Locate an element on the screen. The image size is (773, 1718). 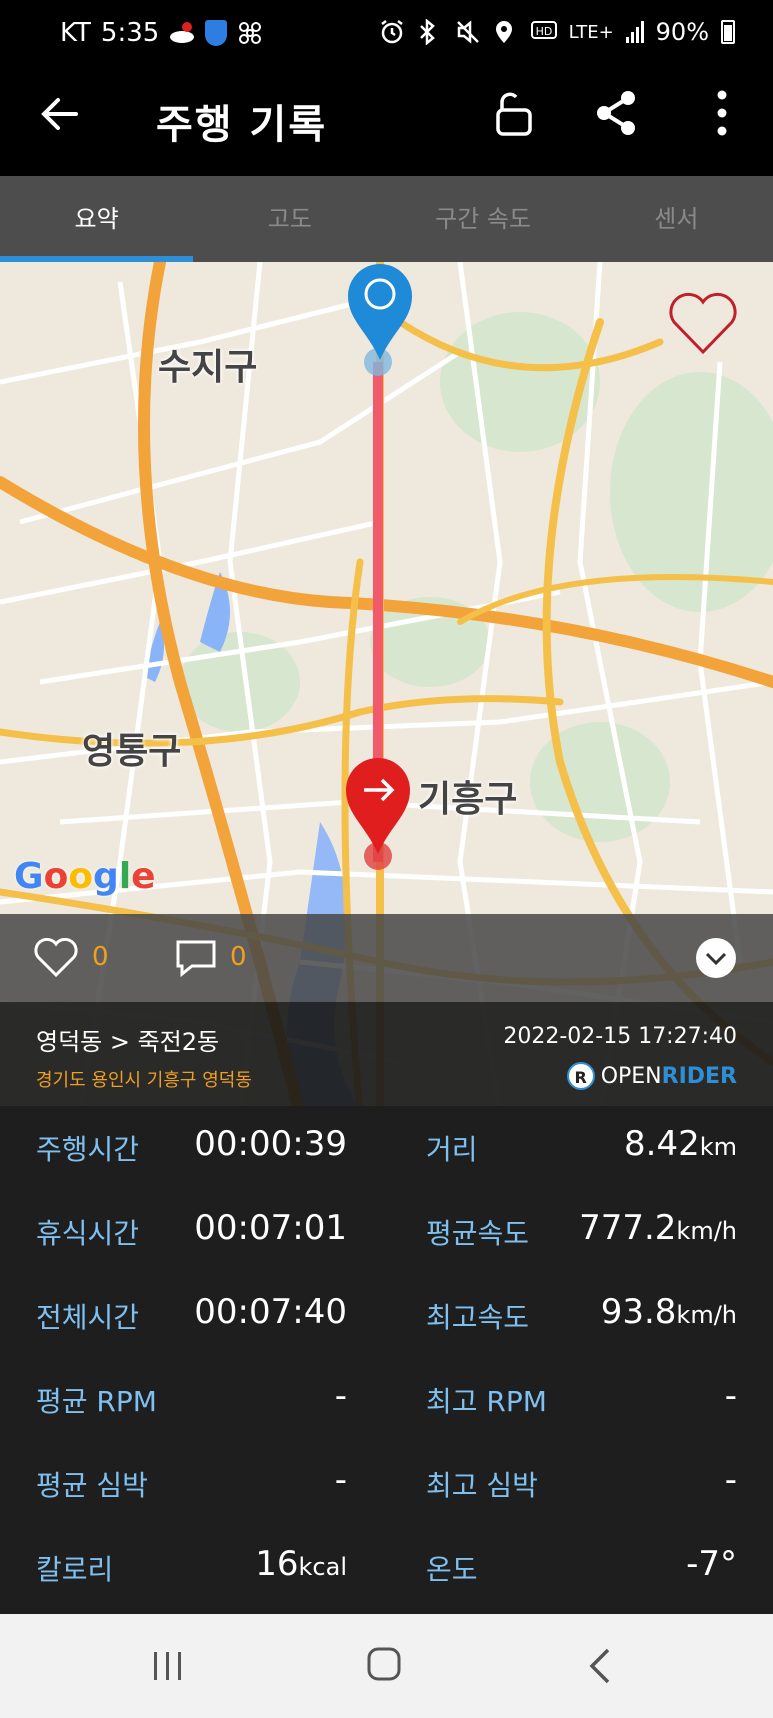
distance-number: 8.42 is located at coordinates (662, 1144).